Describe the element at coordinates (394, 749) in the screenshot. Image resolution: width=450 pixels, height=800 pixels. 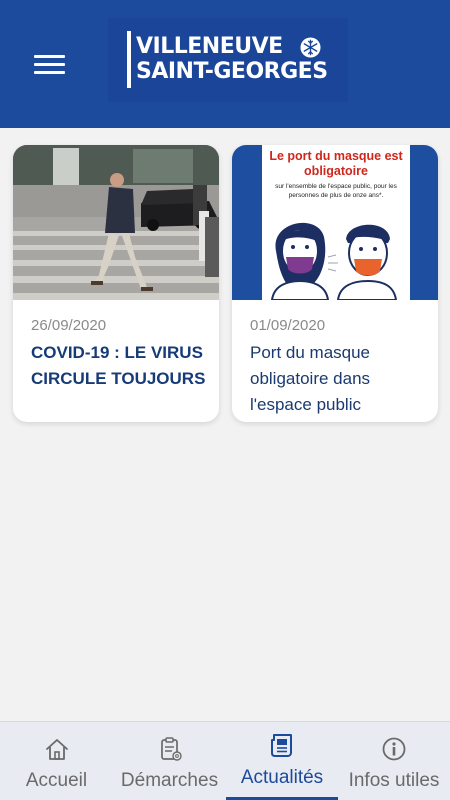
I see `info-icon` at that location.